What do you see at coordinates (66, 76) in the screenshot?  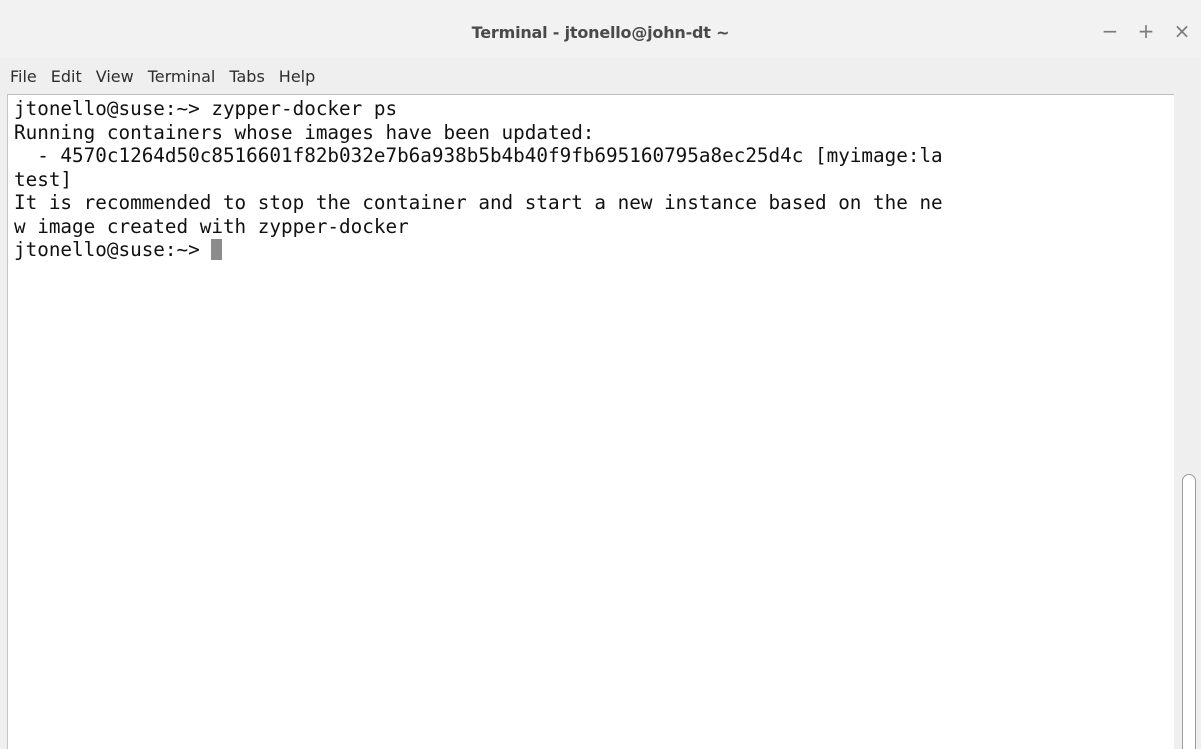 I see `menu-edit: Edit` at bounding box center [66, 76].